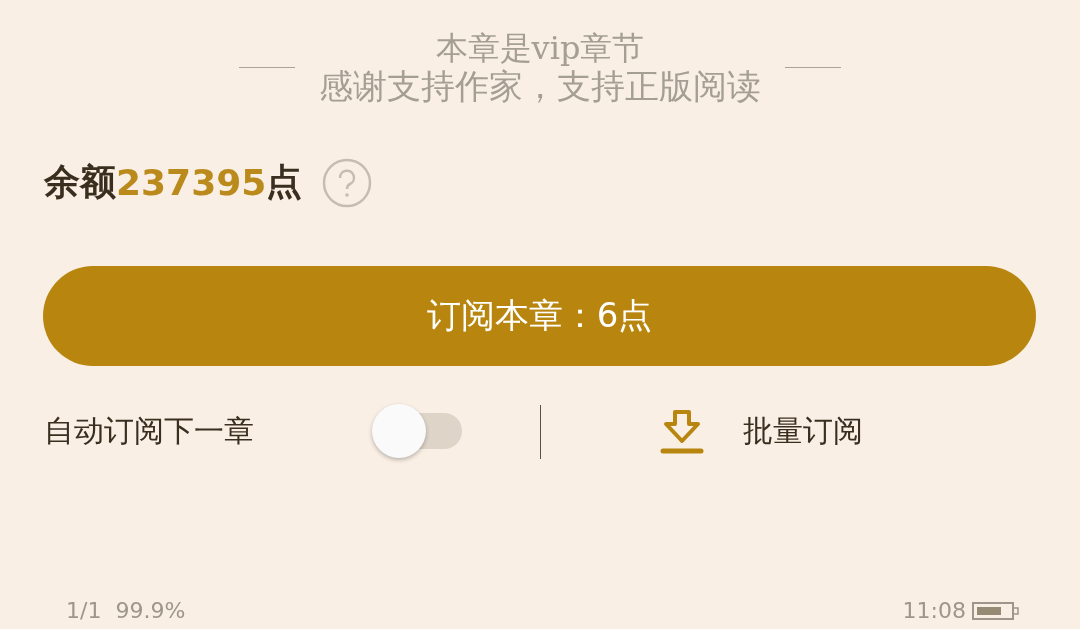  What do you see at coordinates (347, 182) in the screenshot?
I see `help-icon` at bounding box center [347, 182].